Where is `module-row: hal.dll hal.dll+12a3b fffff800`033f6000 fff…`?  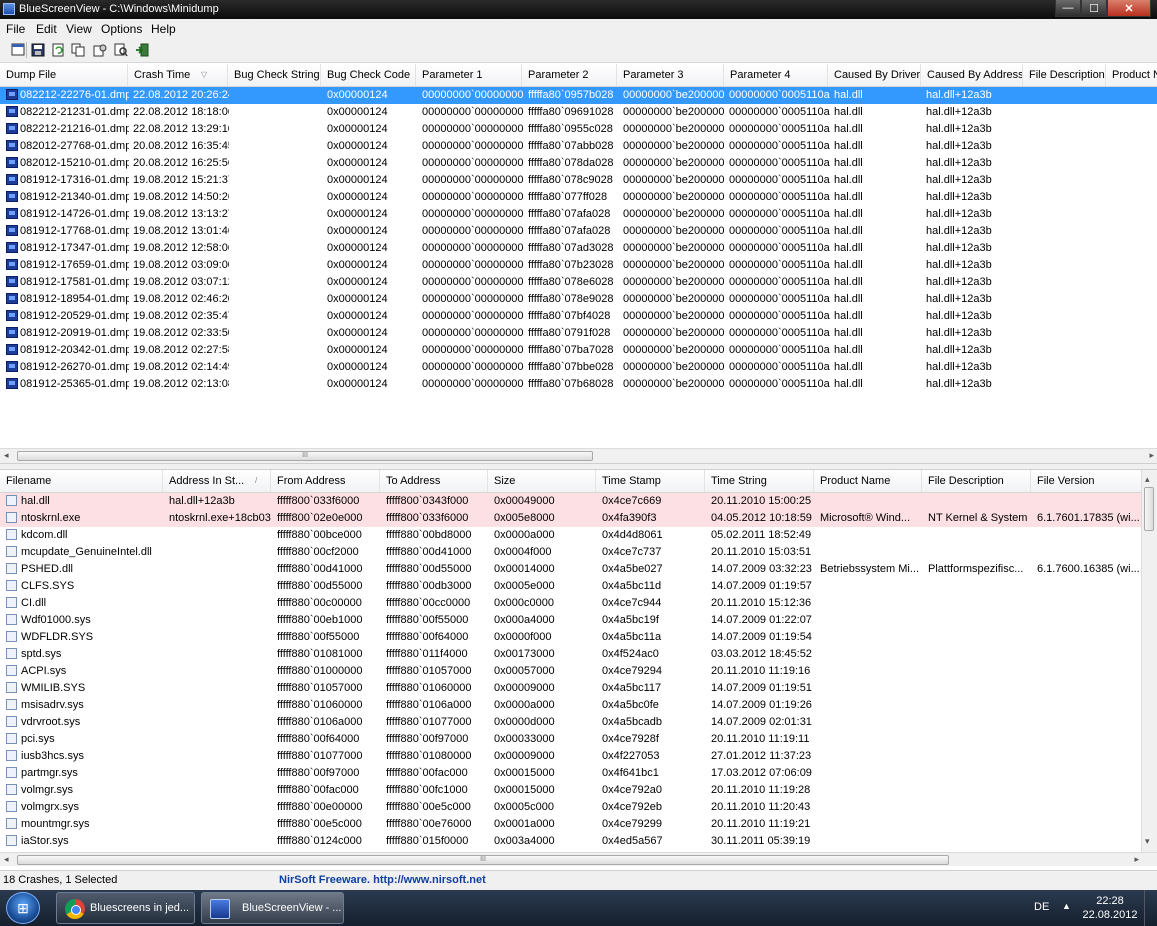 module-row: hal.dll hal.dll+12a3b fffff800`033f6000 fff… is located at coordinates (578, 501).